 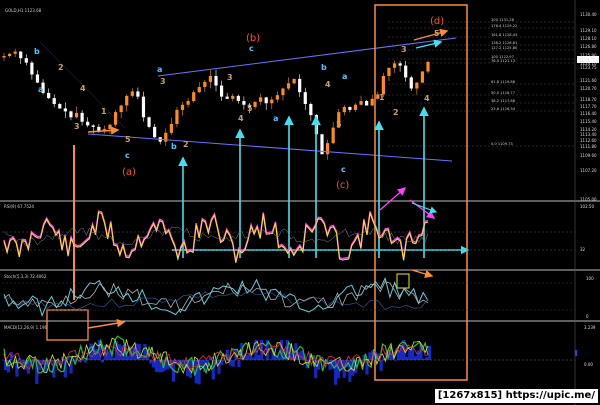 I want to click on price-axis-label: 1120.70, so click(x=588, y=88).